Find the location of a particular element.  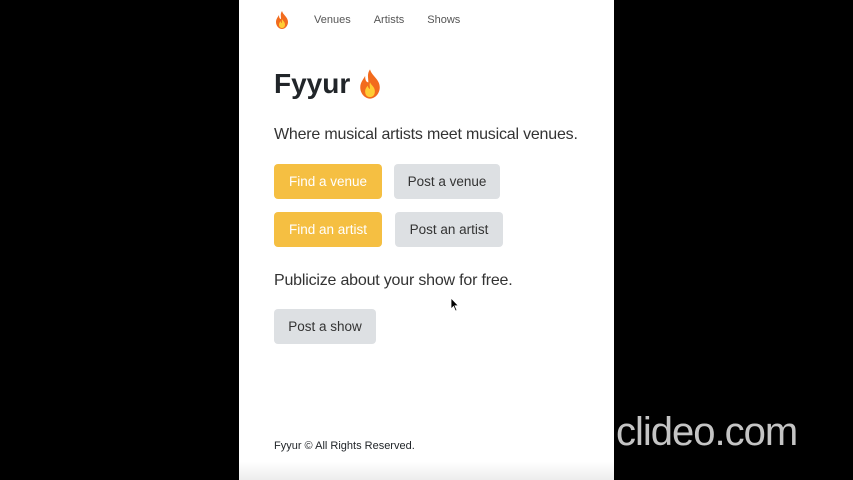

page-bottom-fade is located at coordinates (426, 471).